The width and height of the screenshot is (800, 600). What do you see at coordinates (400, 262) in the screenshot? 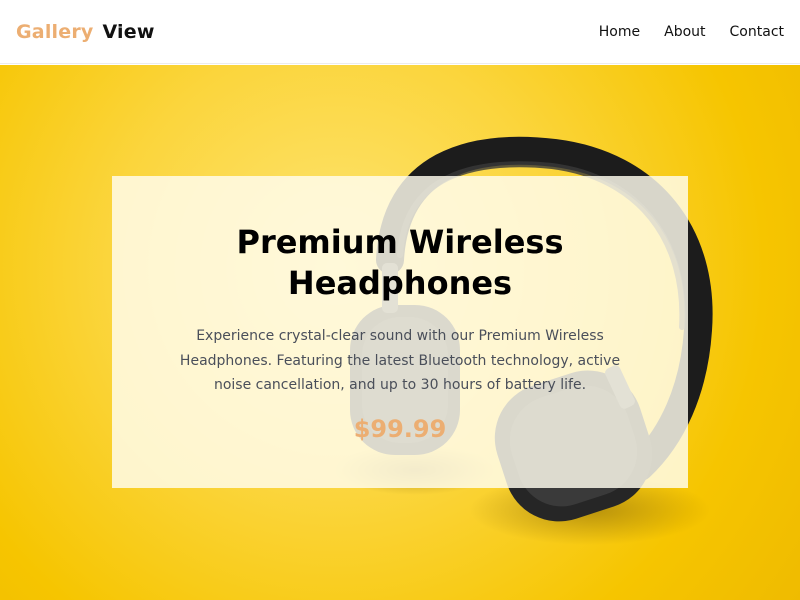
I see `product-title: Premium Wireless Headphones` at bounding box center [400, 262].